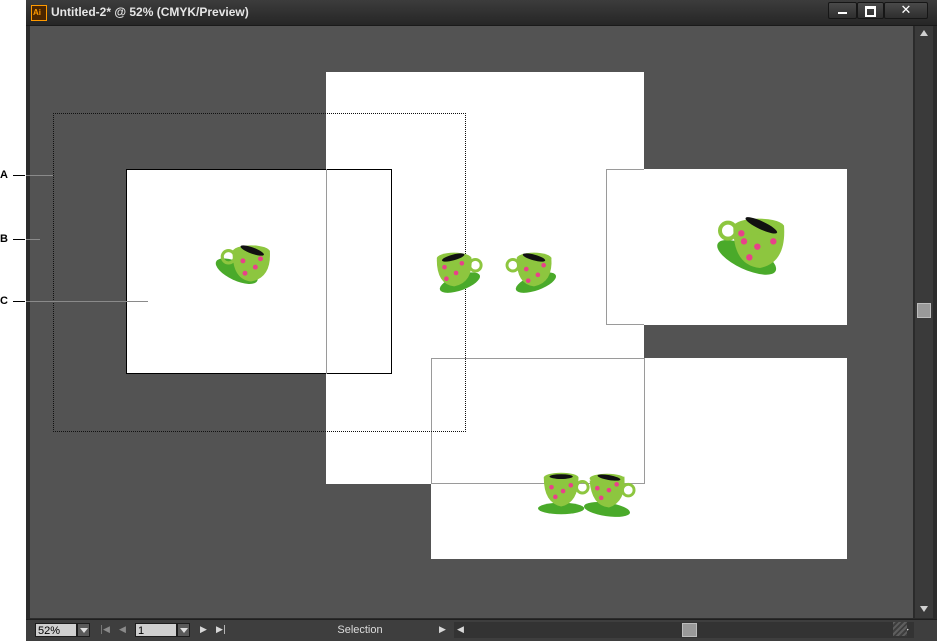  What do you see at coordinates (150, 12) in the screenshot?
I see `window-title: Untitled-2* @ 52% (CMYK/Preview)` at bounding box center [150, 12].